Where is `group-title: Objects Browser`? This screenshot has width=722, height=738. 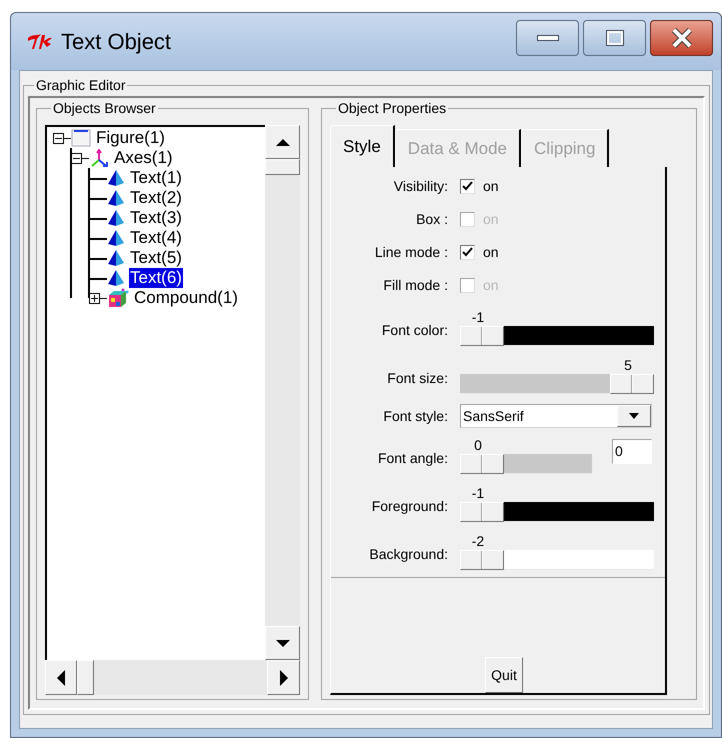 group-title: Objects Browser is located at coordinates (104, 108).